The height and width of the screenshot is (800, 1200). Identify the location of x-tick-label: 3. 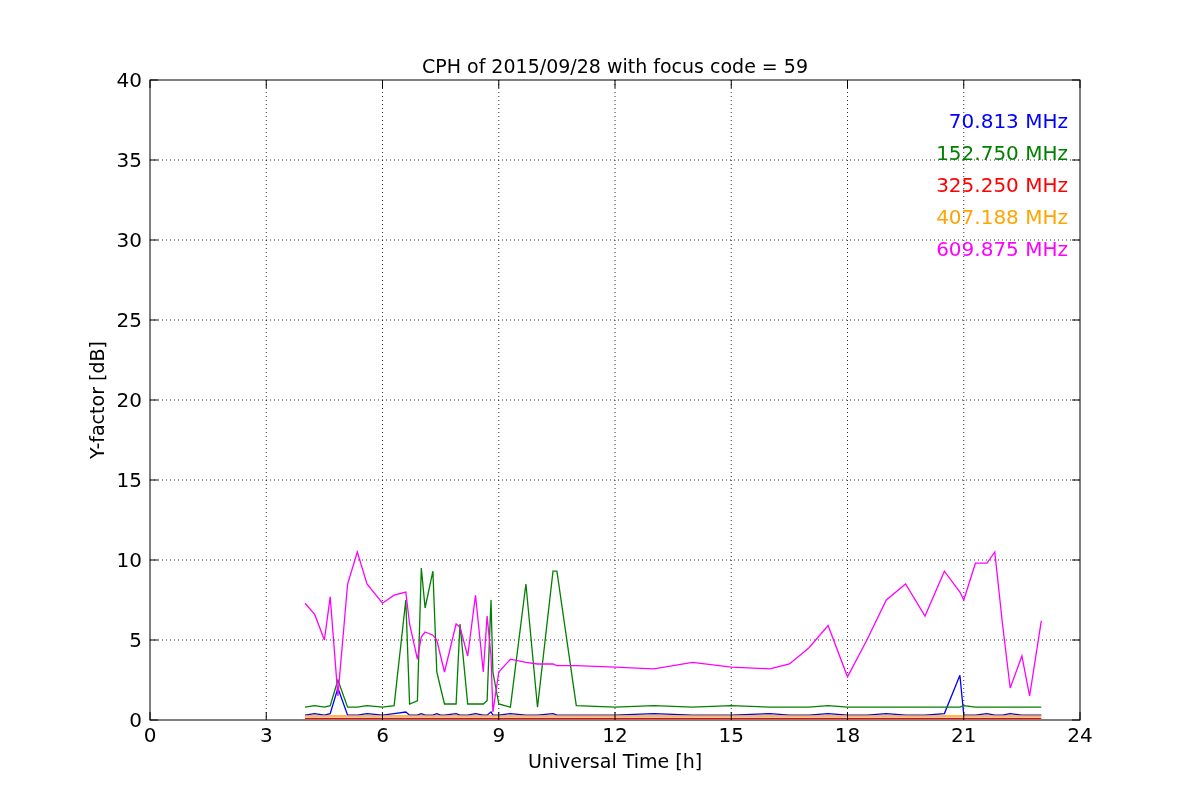
(266, 735).